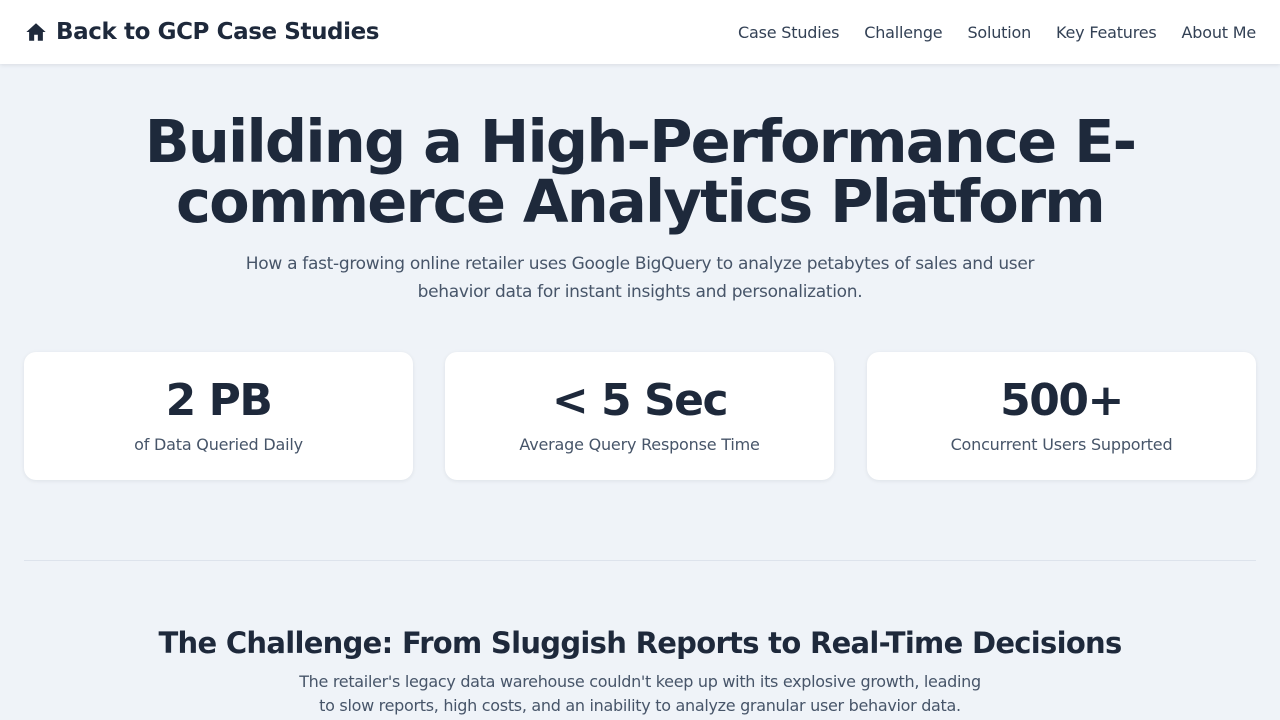 The image size is (1280, 720). I want to click on stat-value: 500+, so click(1062, 400).